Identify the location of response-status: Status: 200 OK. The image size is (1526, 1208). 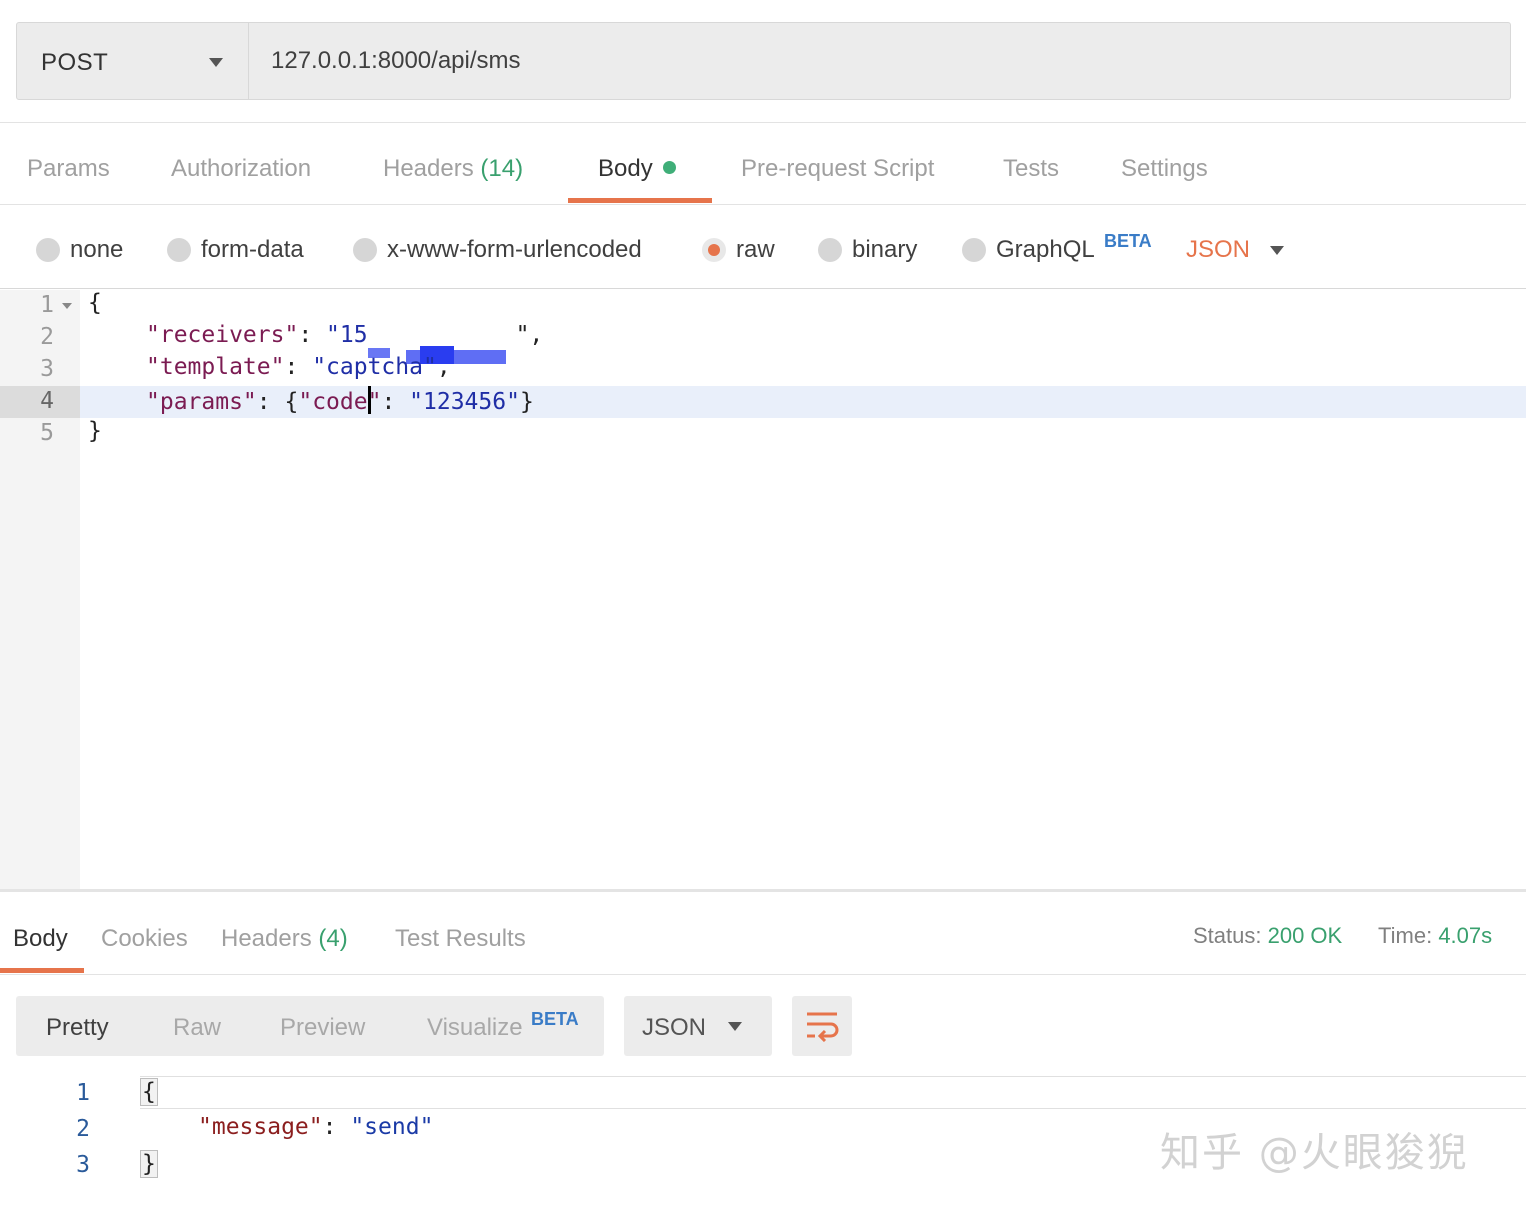
(1268, 935).